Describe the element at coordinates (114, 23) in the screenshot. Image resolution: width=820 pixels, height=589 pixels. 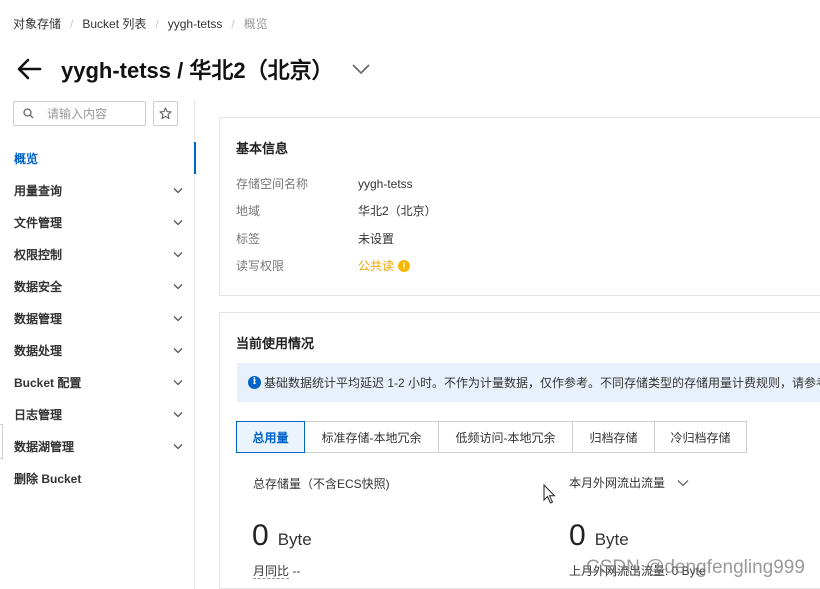
I see `breadcrumb-bucket-list: Bucket 列表` at that location.